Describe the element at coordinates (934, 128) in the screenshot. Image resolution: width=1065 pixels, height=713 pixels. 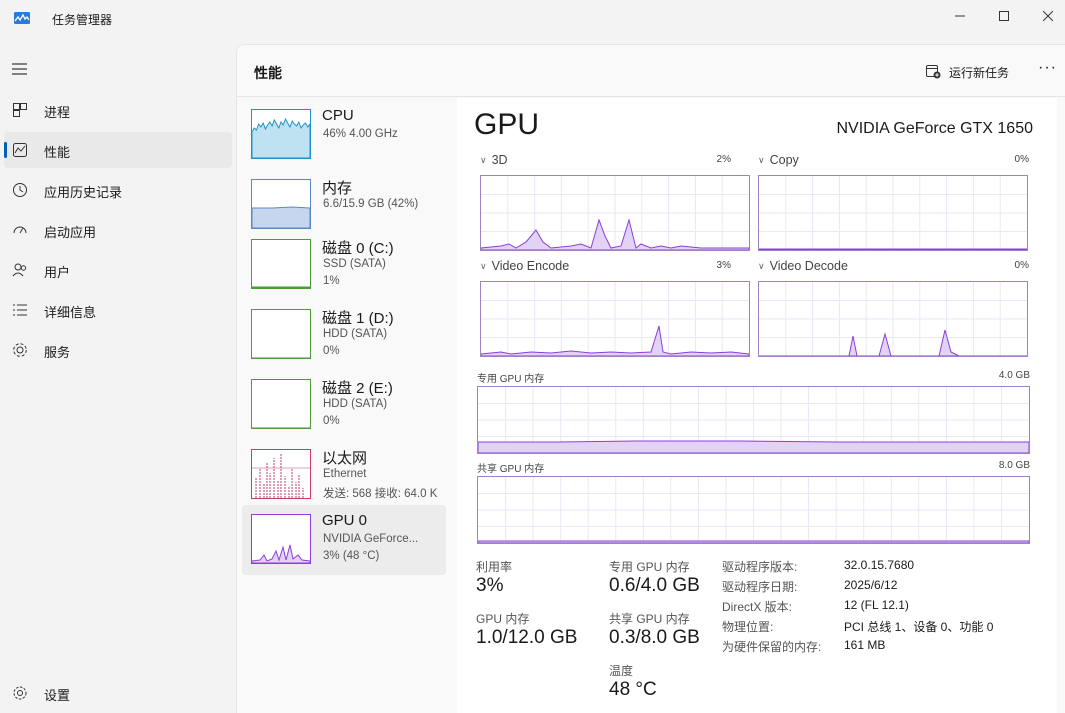
I see `gpu-model-name: NVIDIA GeForce GTX 1650` at that location.